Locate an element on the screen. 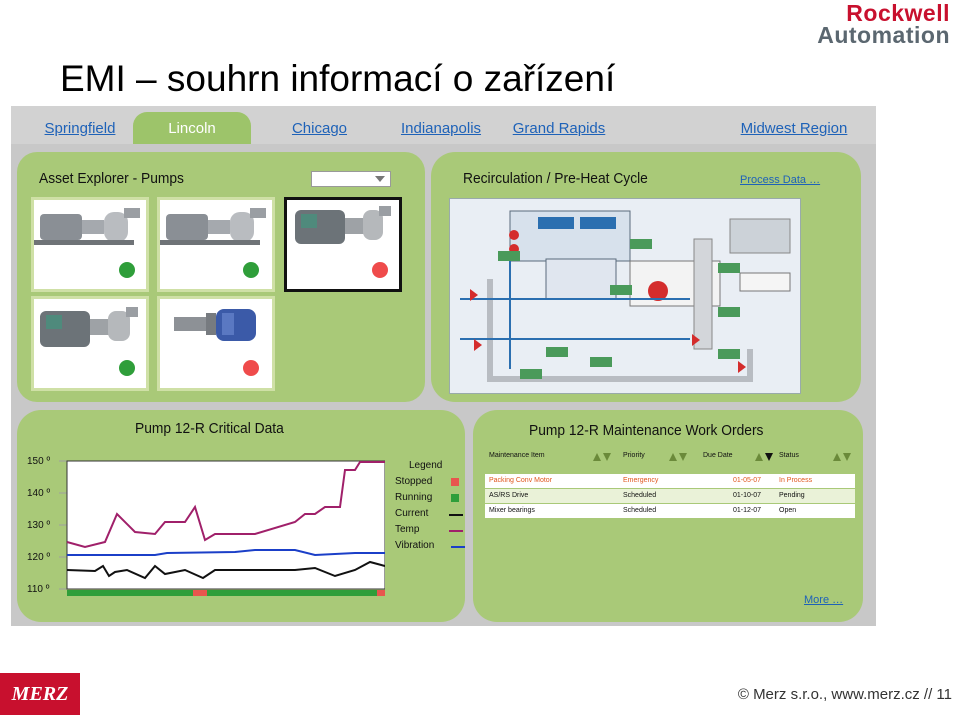 This screenshot has height=715, width=960. legend-item-vibration: Vibration is located at coordinates (430, 545).